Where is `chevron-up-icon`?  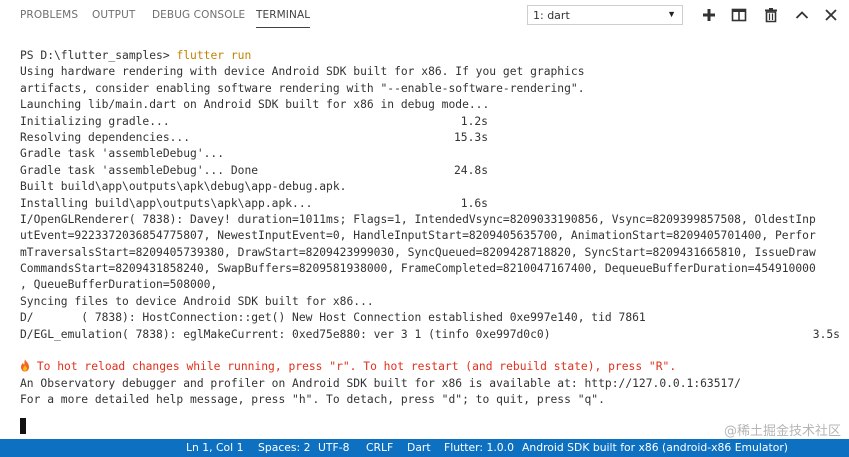
chevron-up-icon is located at coordinates (802, 15).